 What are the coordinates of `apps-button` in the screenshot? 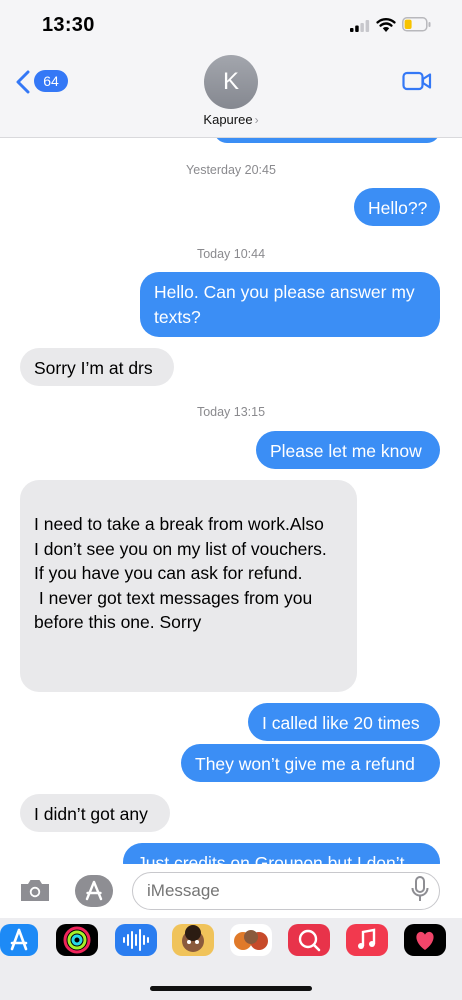 It's located at (94, 891).